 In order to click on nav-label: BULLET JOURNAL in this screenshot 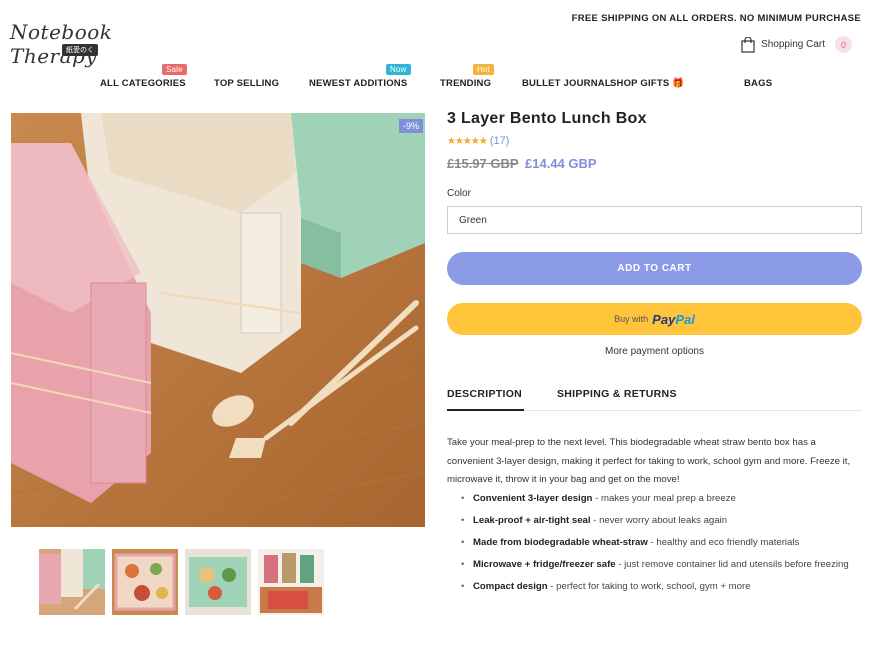, I will do `click(566, 83)`.